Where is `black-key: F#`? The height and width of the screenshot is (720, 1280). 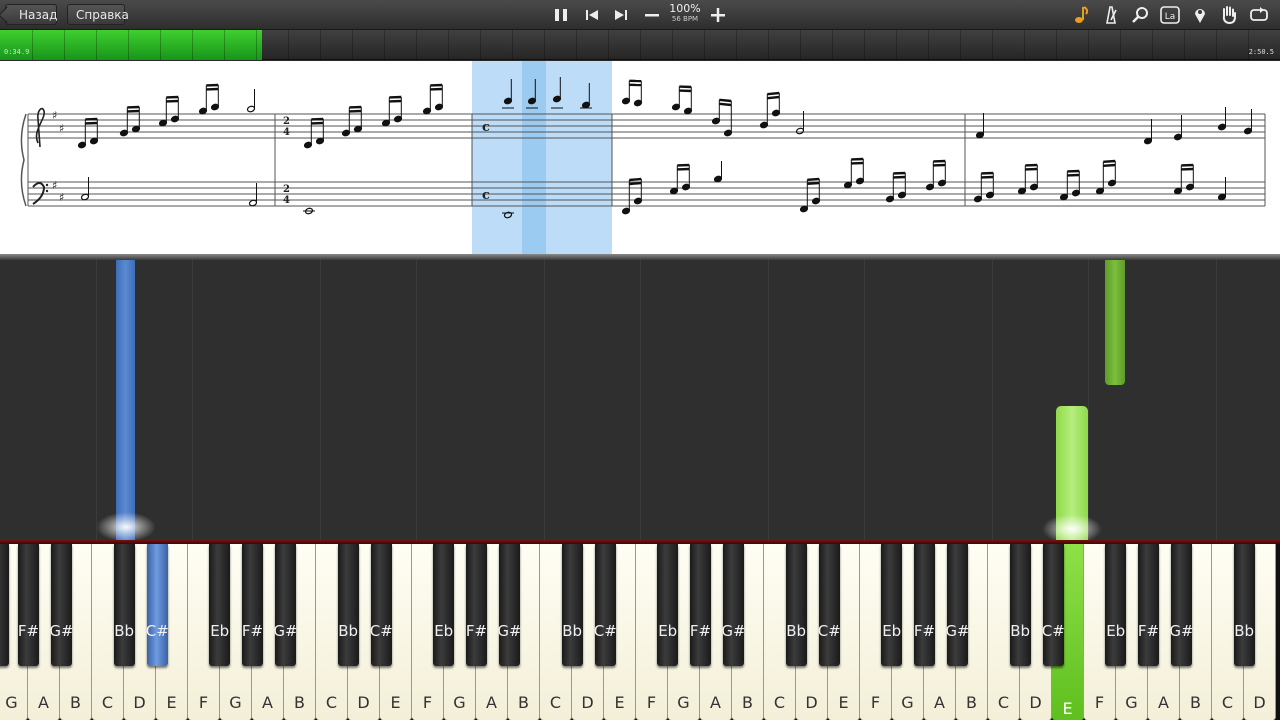
black-key: F# is located at coordinates (1148, 605).